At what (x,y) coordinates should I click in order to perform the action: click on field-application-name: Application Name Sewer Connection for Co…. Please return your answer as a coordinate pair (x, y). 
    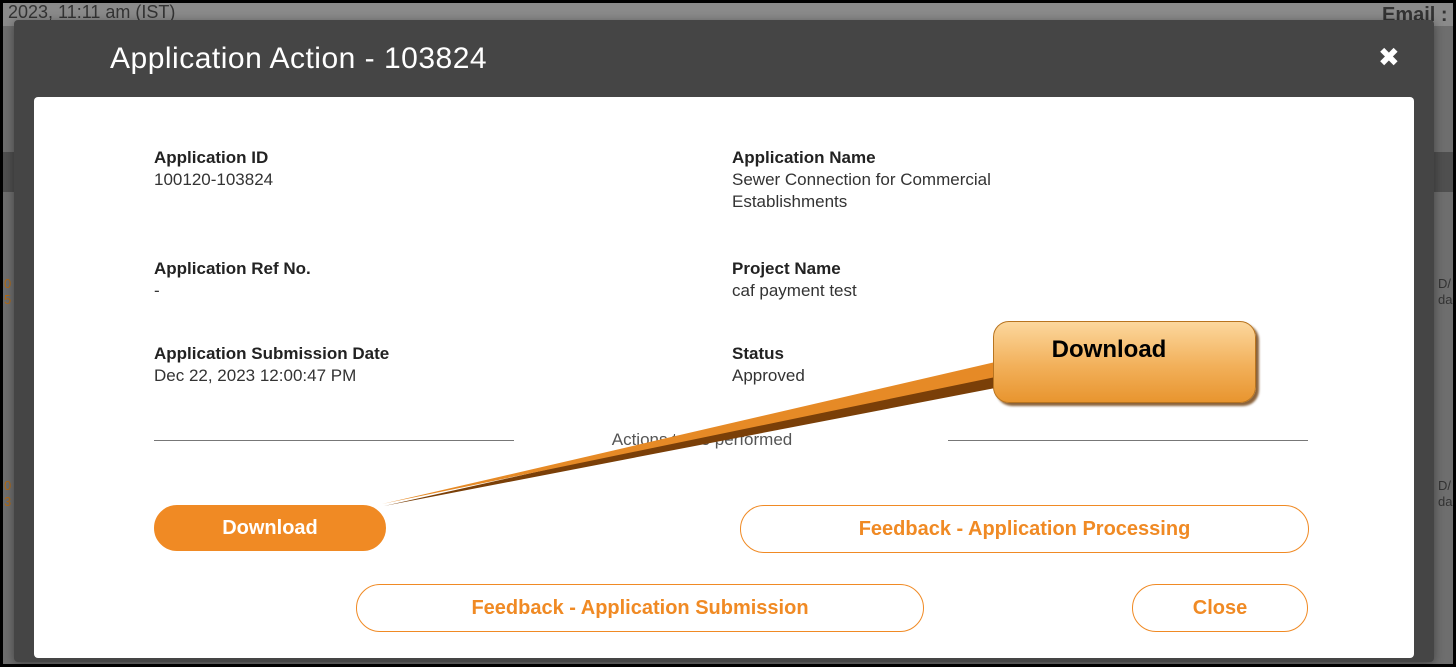
    Looking at the image, I should click on (861, 180).